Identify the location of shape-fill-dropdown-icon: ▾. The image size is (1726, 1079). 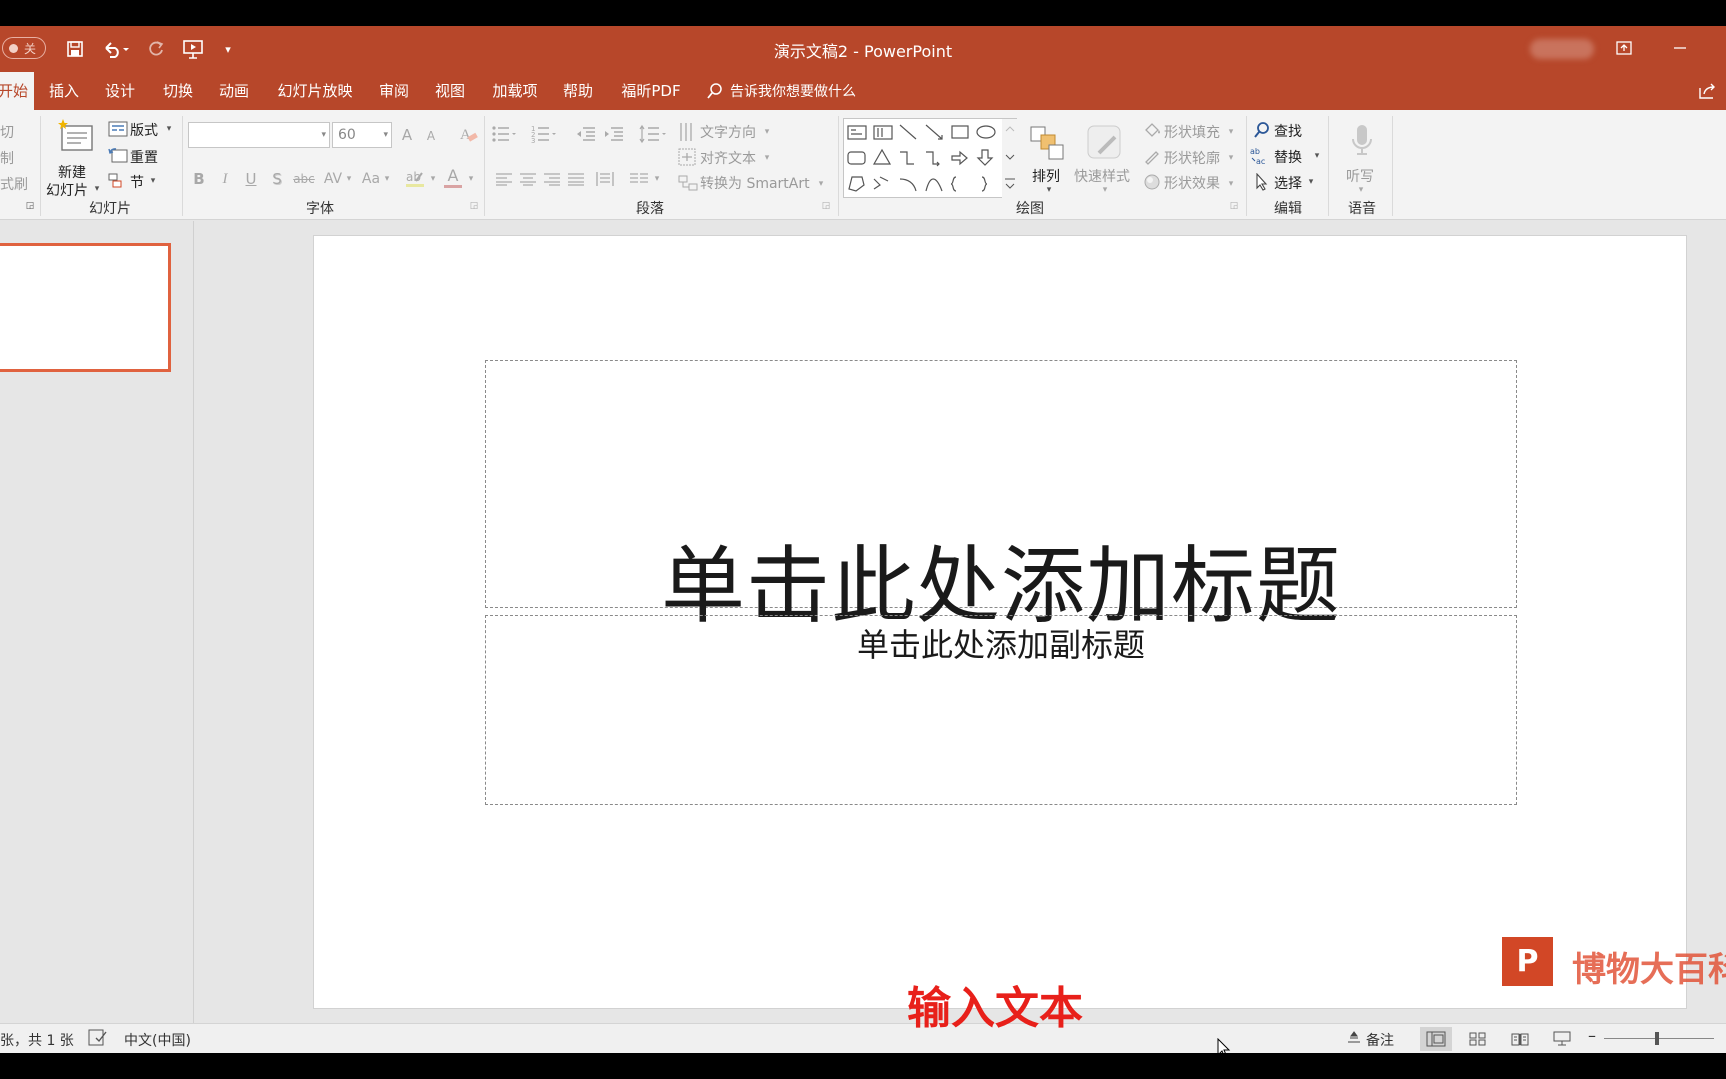
(1231, 132).